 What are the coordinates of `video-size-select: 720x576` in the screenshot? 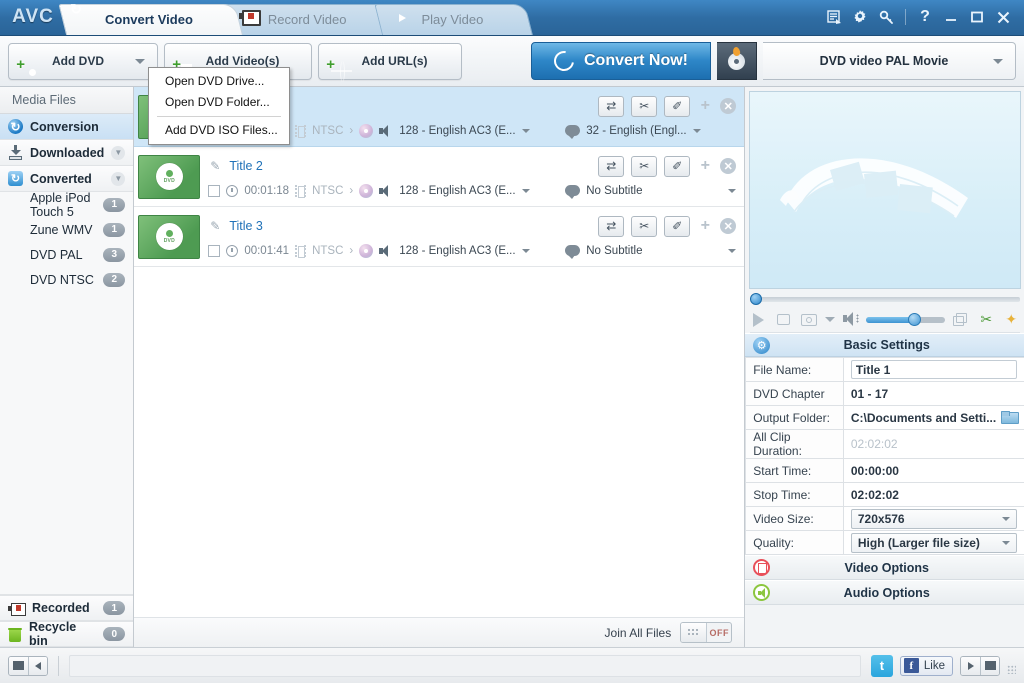 It's located at (934, 518).